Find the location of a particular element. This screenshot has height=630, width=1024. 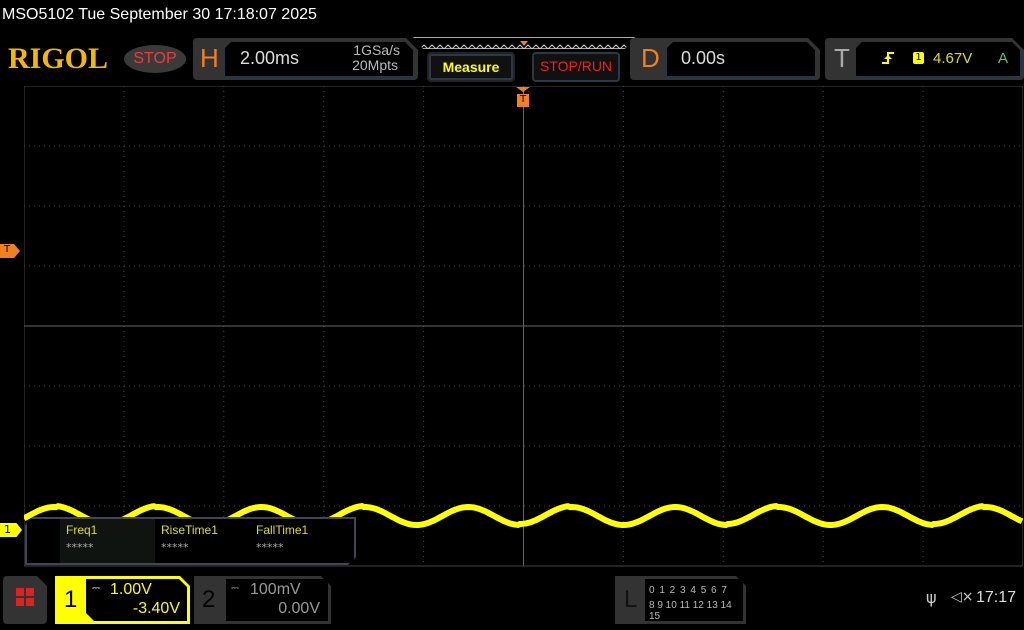

measurement-falltime1: FallTime1 ***** is located at coordinates (297, 541).